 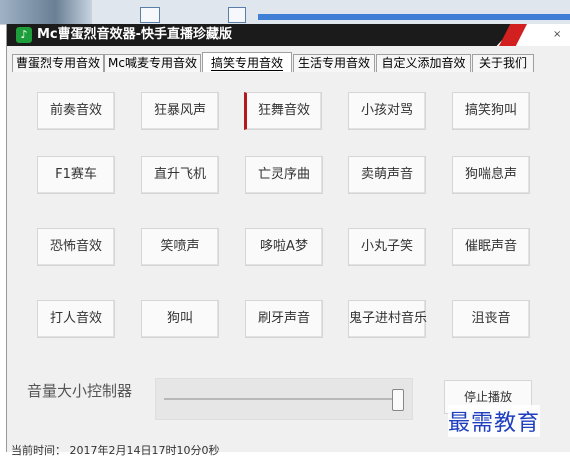 I want to click on sound-button: 搞笑狗叫, so click(x=491, y=111).